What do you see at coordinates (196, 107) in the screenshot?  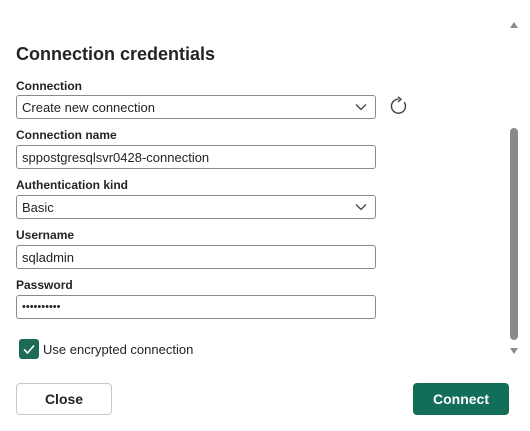 I see `connection-dropdown: Create new connection` at bounding box center [196, 107].